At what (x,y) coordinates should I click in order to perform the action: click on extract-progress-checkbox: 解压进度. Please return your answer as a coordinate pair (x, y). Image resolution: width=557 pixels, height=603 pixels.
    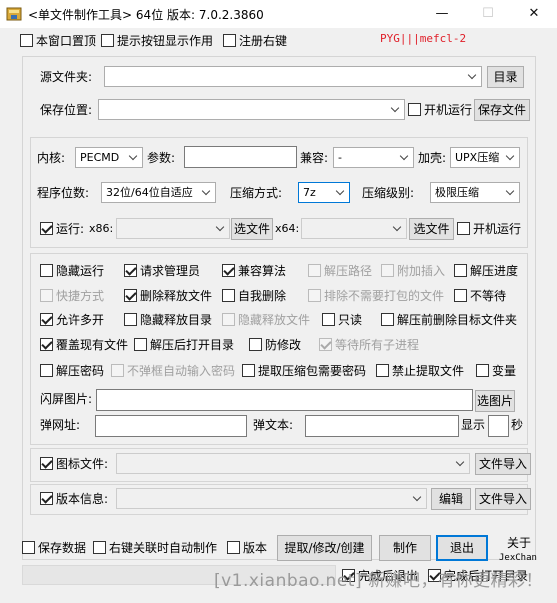
    Looking at the image, I should click on (486, 271).